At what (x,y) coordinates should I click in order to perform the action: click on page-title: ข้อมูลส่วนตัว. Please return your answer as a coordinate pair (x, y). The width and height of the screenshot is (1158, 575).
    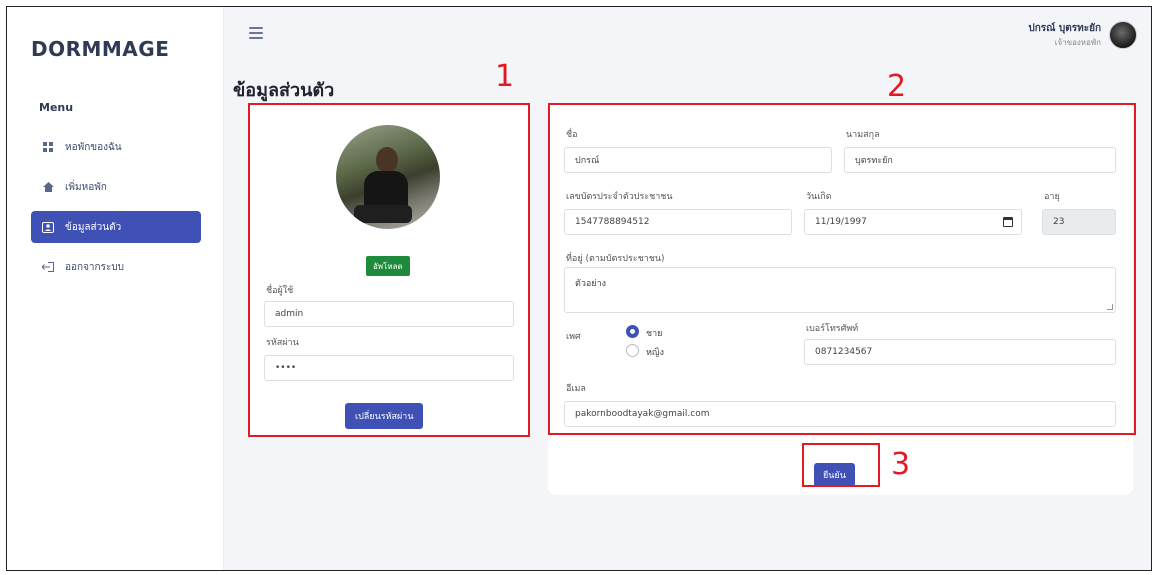
    Looking at the image, I should click on (284, 90).